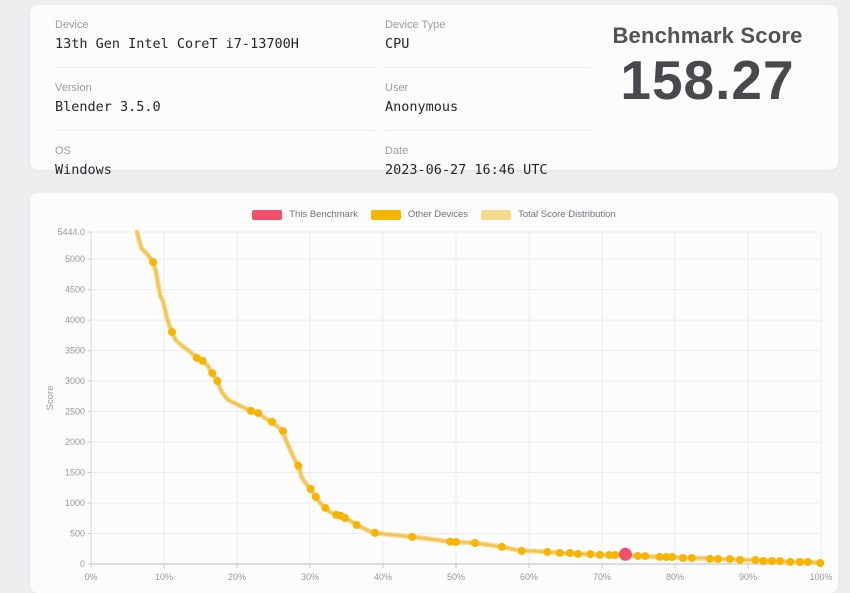 The width and height of the screenshot is (850, 593). Describe the element at coordinates (397, 44) in the screenshot. I see `device-type-value: CPU` at that location.